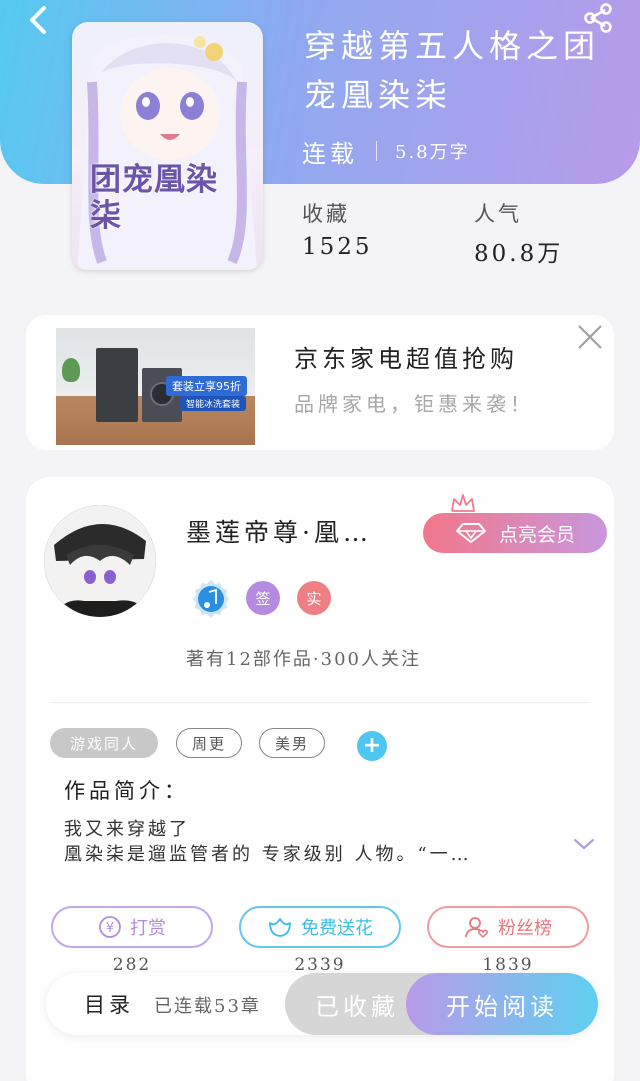 The image size is (640, 1081). What do you see at coordinates (263, 598) in the screenshot?
I see `signed-badge: 签` at bounding box center [263, 598].